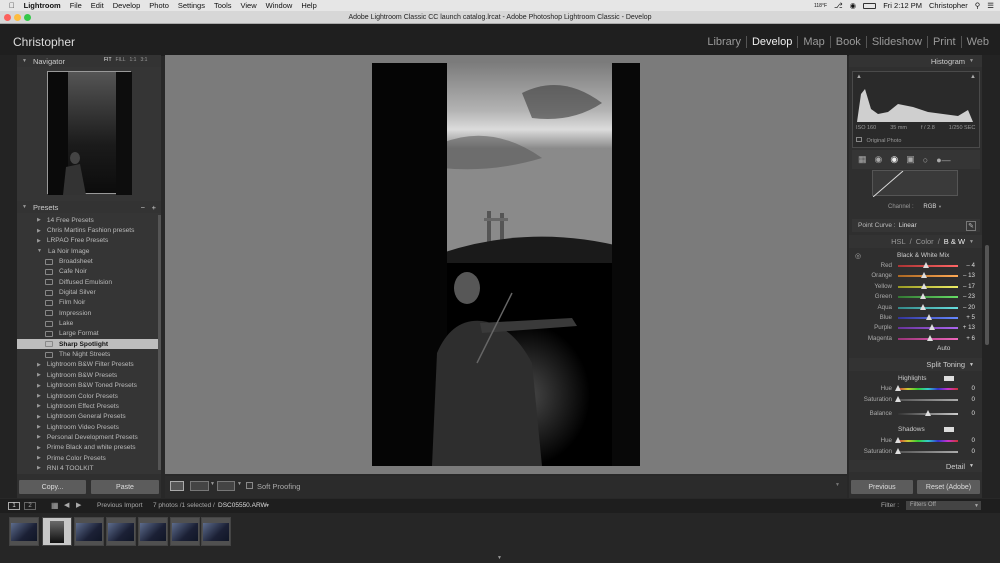 The height and width of the screenshot is (563, 1000). Describe the element at coordinates (89, 241) in the screenshot. I see `preset-folder: ▶ LRPAO Free Presets` at that location.